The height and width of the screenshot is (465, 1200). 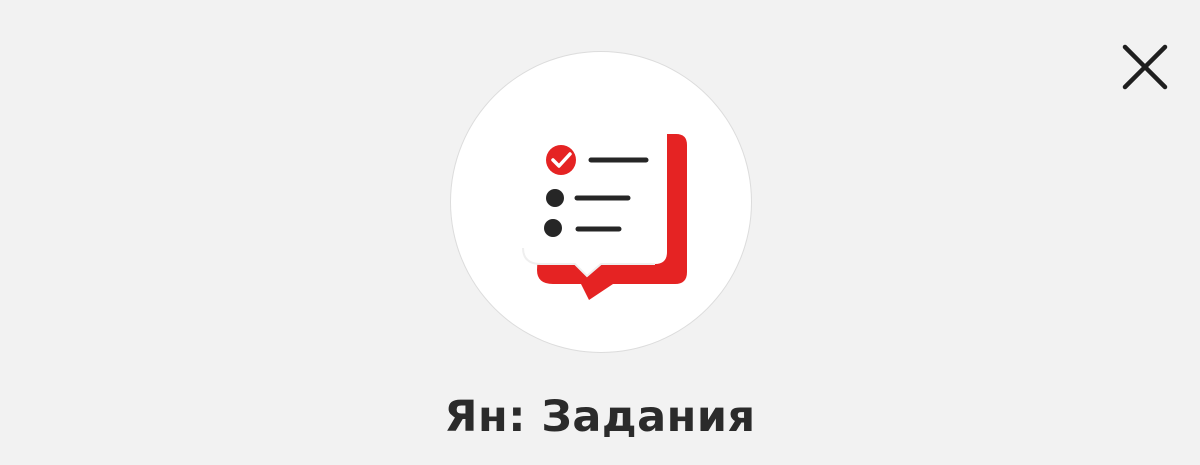 What do you see at coordinates (600, 417) in the screenshot?
I see `app-title: Ян: Задания` at bounding box center [600, 417].